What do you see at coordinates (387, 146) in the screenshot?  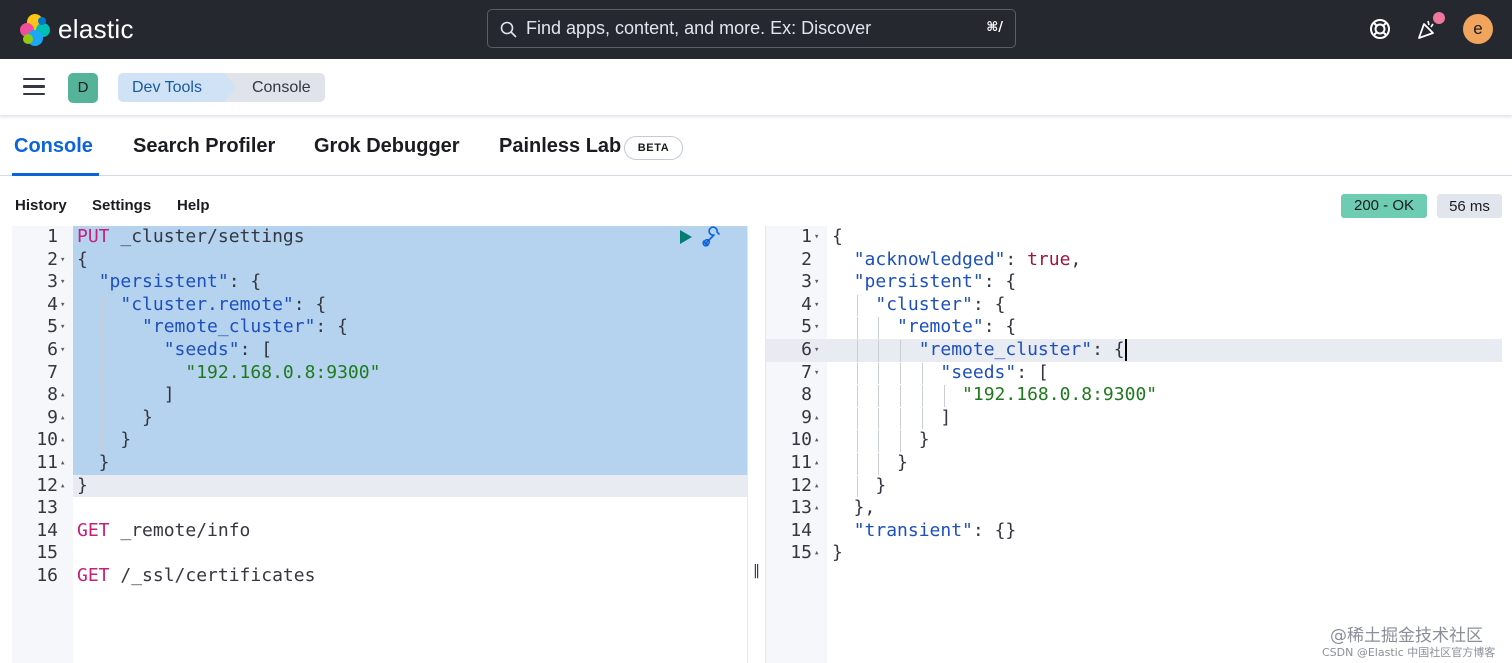 I see `tab-grok-debugger: Grok Debugger` at bounding box center [387, 146].